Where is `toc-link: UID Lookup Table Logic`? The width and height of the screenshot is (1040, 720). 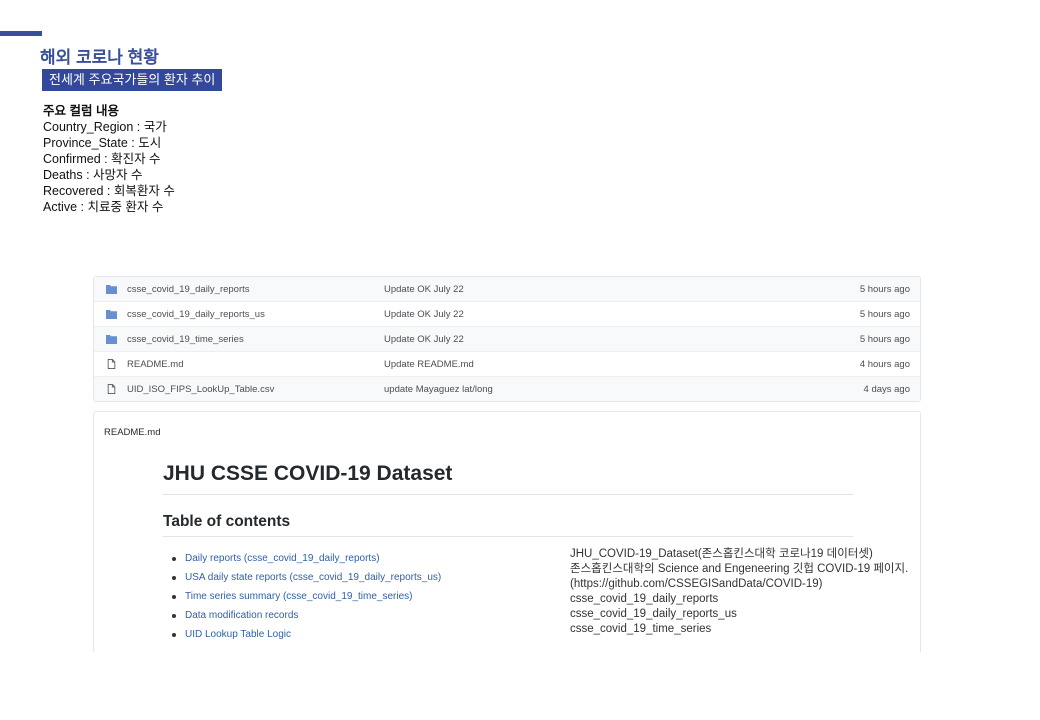
toc-link: UID Lookup Table Logic is located at coordinates (306, 634).